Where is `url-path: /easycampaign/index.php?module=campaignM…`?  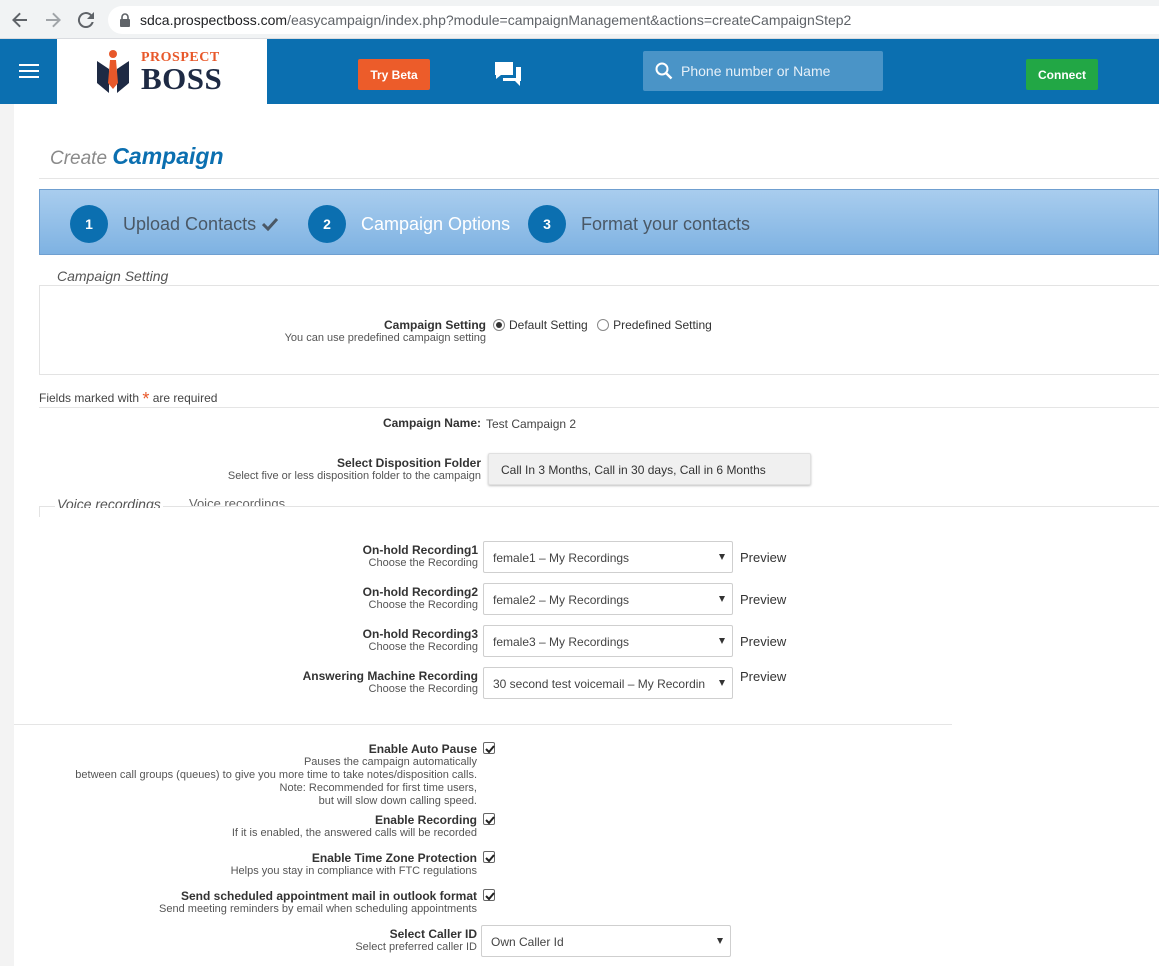 url-path: /easycampaign/index.php?module=campaignM… is located at coordinates (569, 20).